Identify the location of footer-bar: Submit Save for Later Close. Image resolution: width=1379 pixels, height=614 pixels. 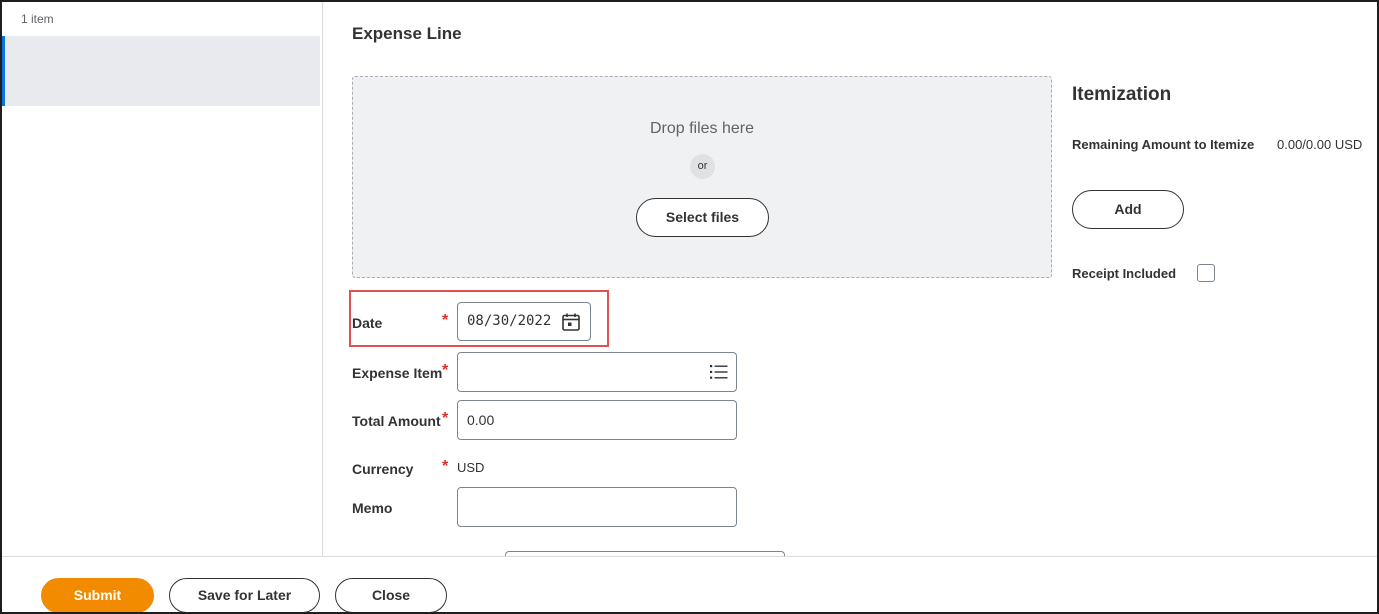
(689, 584).